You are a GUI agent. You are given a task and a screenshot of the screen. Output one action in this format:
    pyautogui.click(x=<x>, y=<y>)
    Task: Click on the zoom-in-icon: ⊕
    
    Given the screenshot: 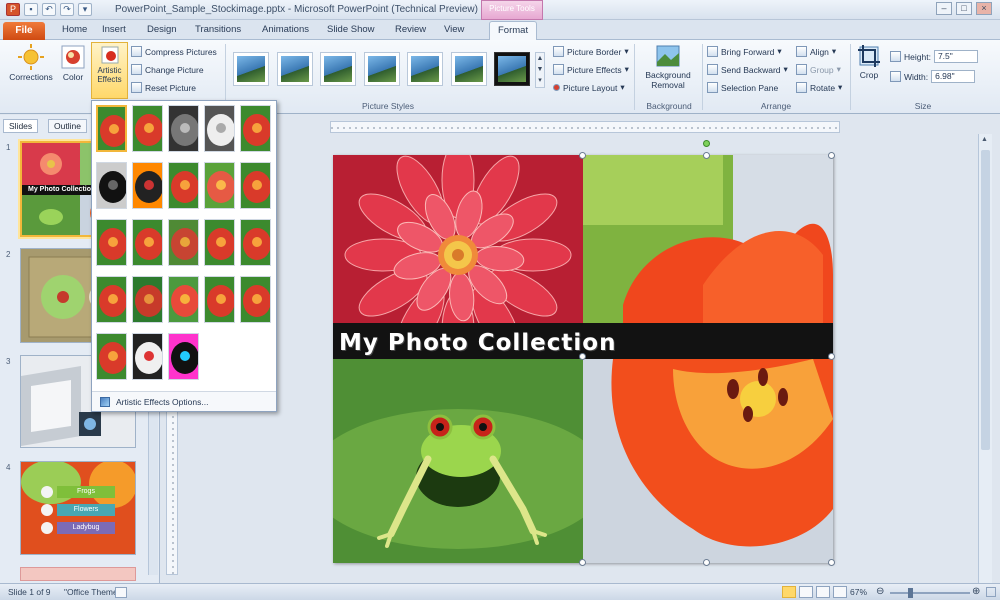 What is the action you would take?
    pyautogui.click(x=976, y=591)
    